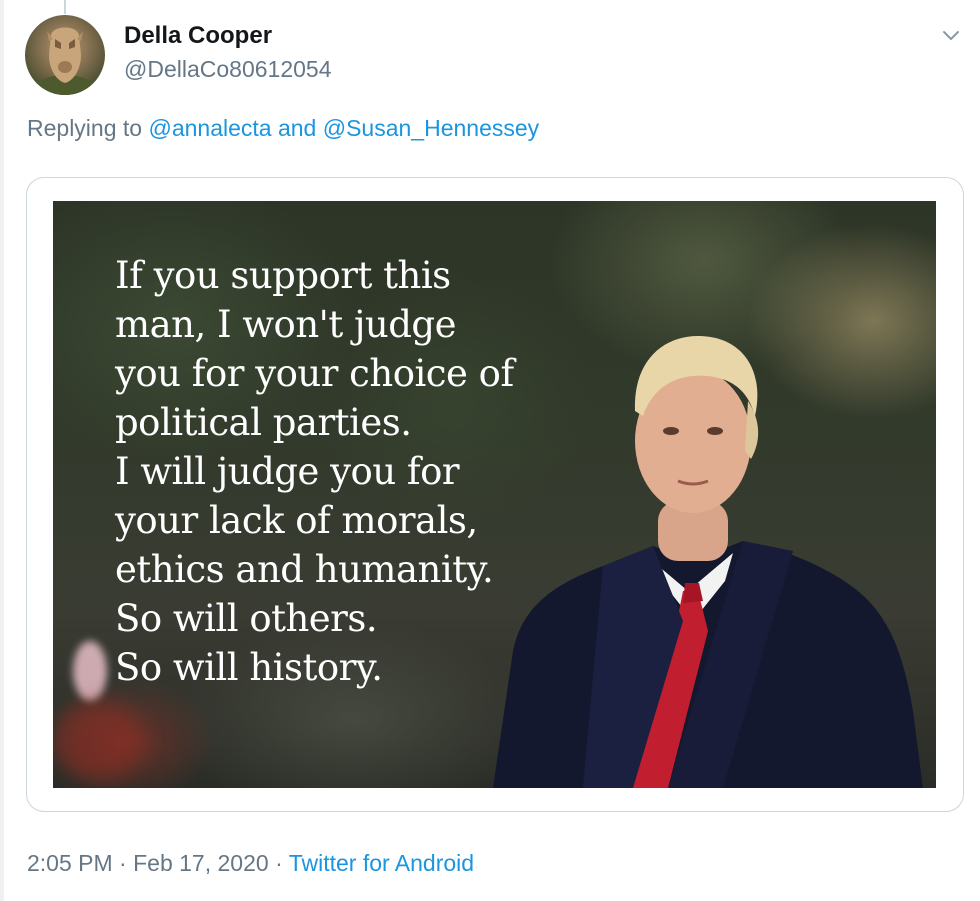 This screenshot has height=901, width=980. Describe the element at coordinates (65, 7) in the screenshot. I see `thread-connector-line` at that location.